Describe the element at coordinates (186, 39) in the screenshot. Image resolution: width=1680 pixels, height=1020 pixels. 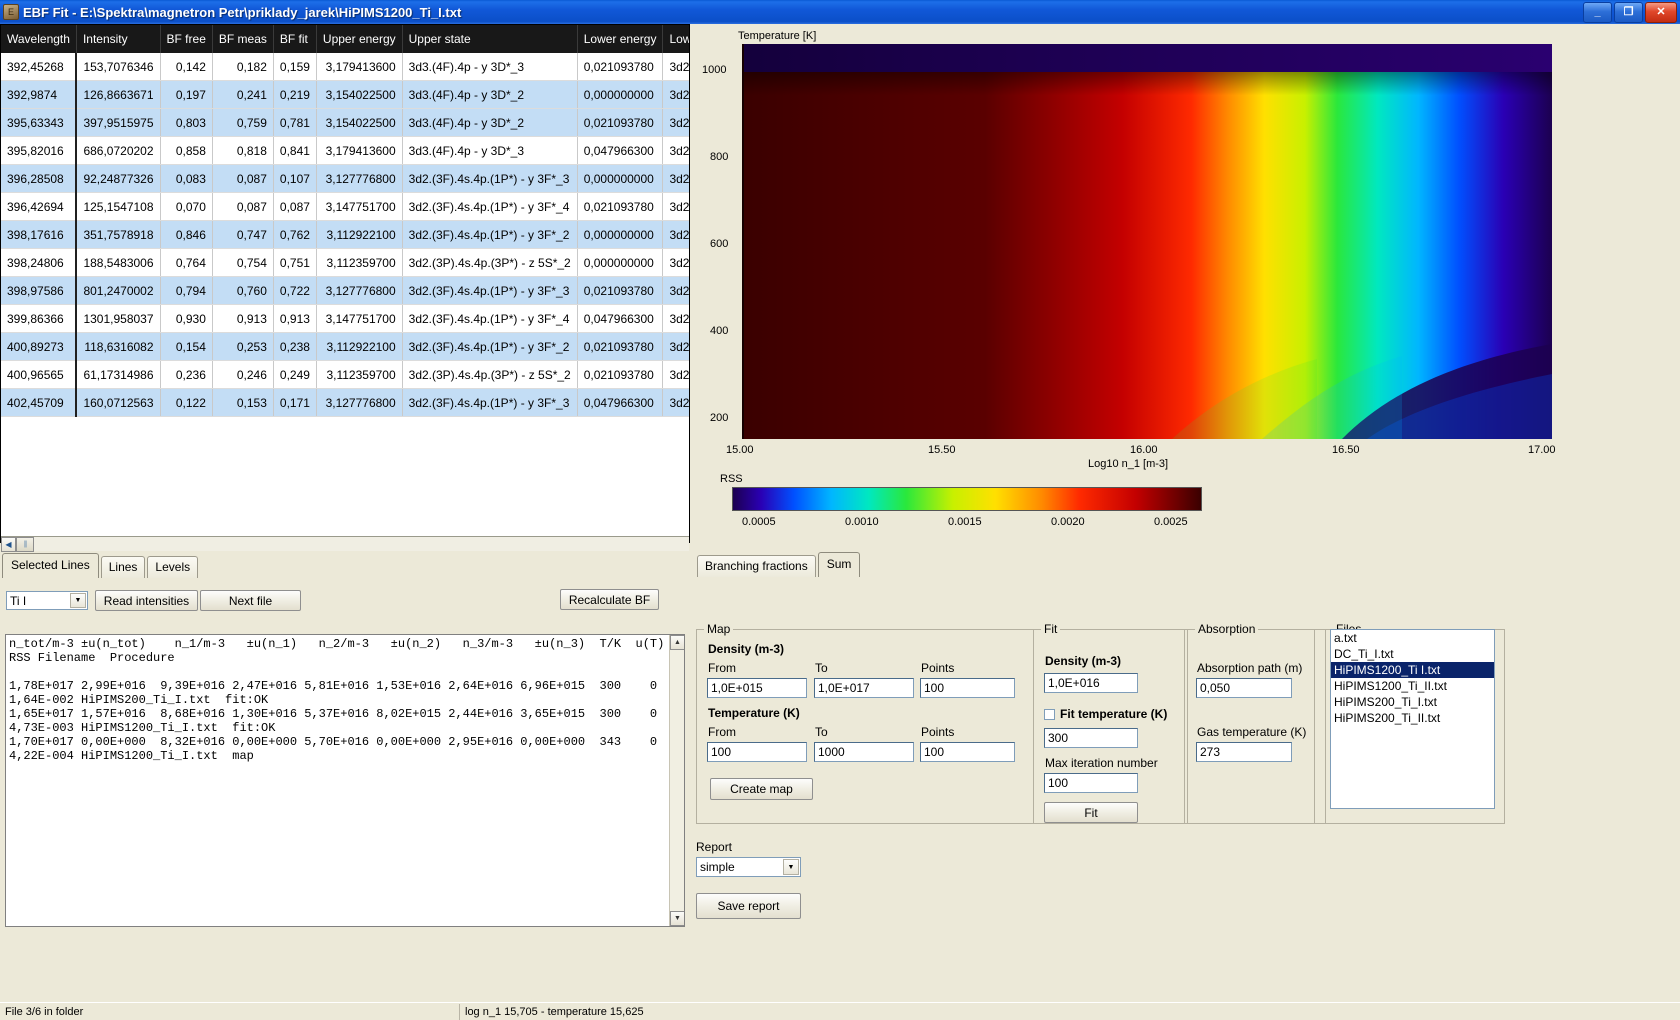
I see `column-header-bf-free: BF free` at that location.